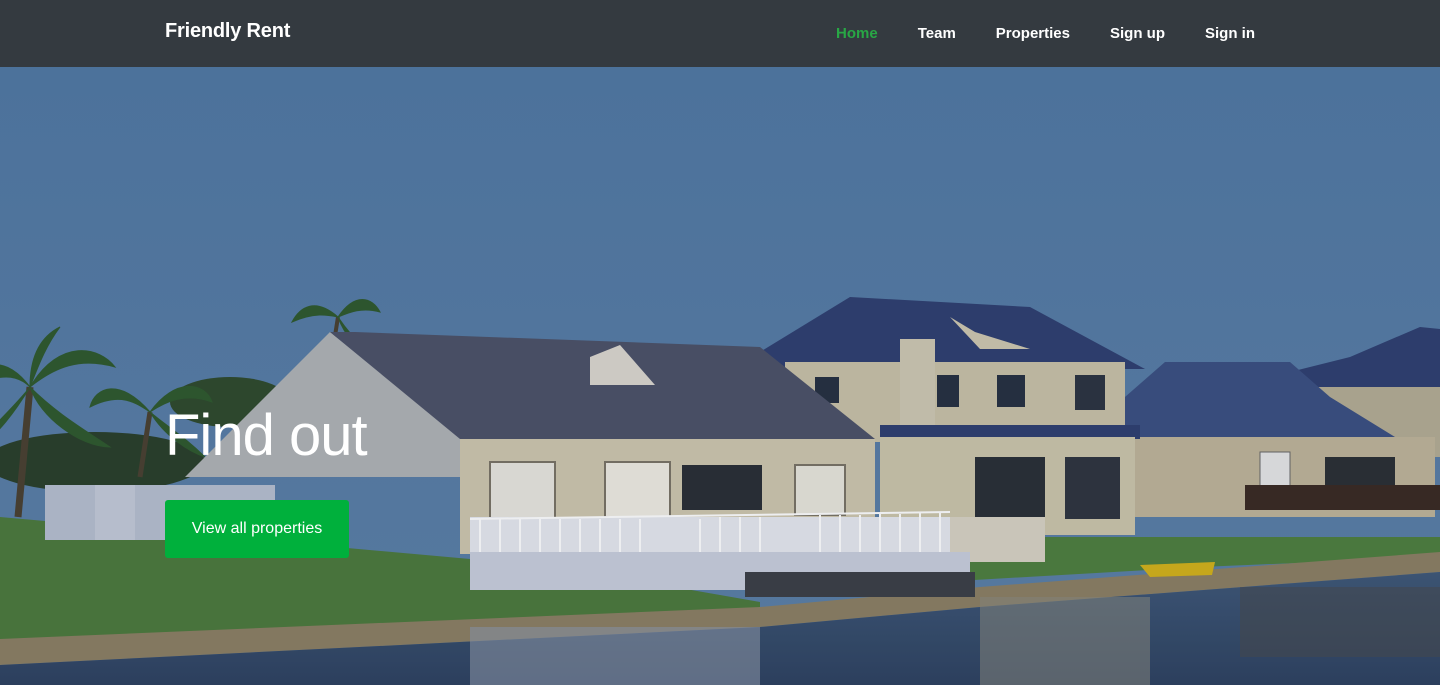 Image resolution: width=1440 pixels, height=685 pixels. I want to click on hero-title: Find out, so click(266, 435).